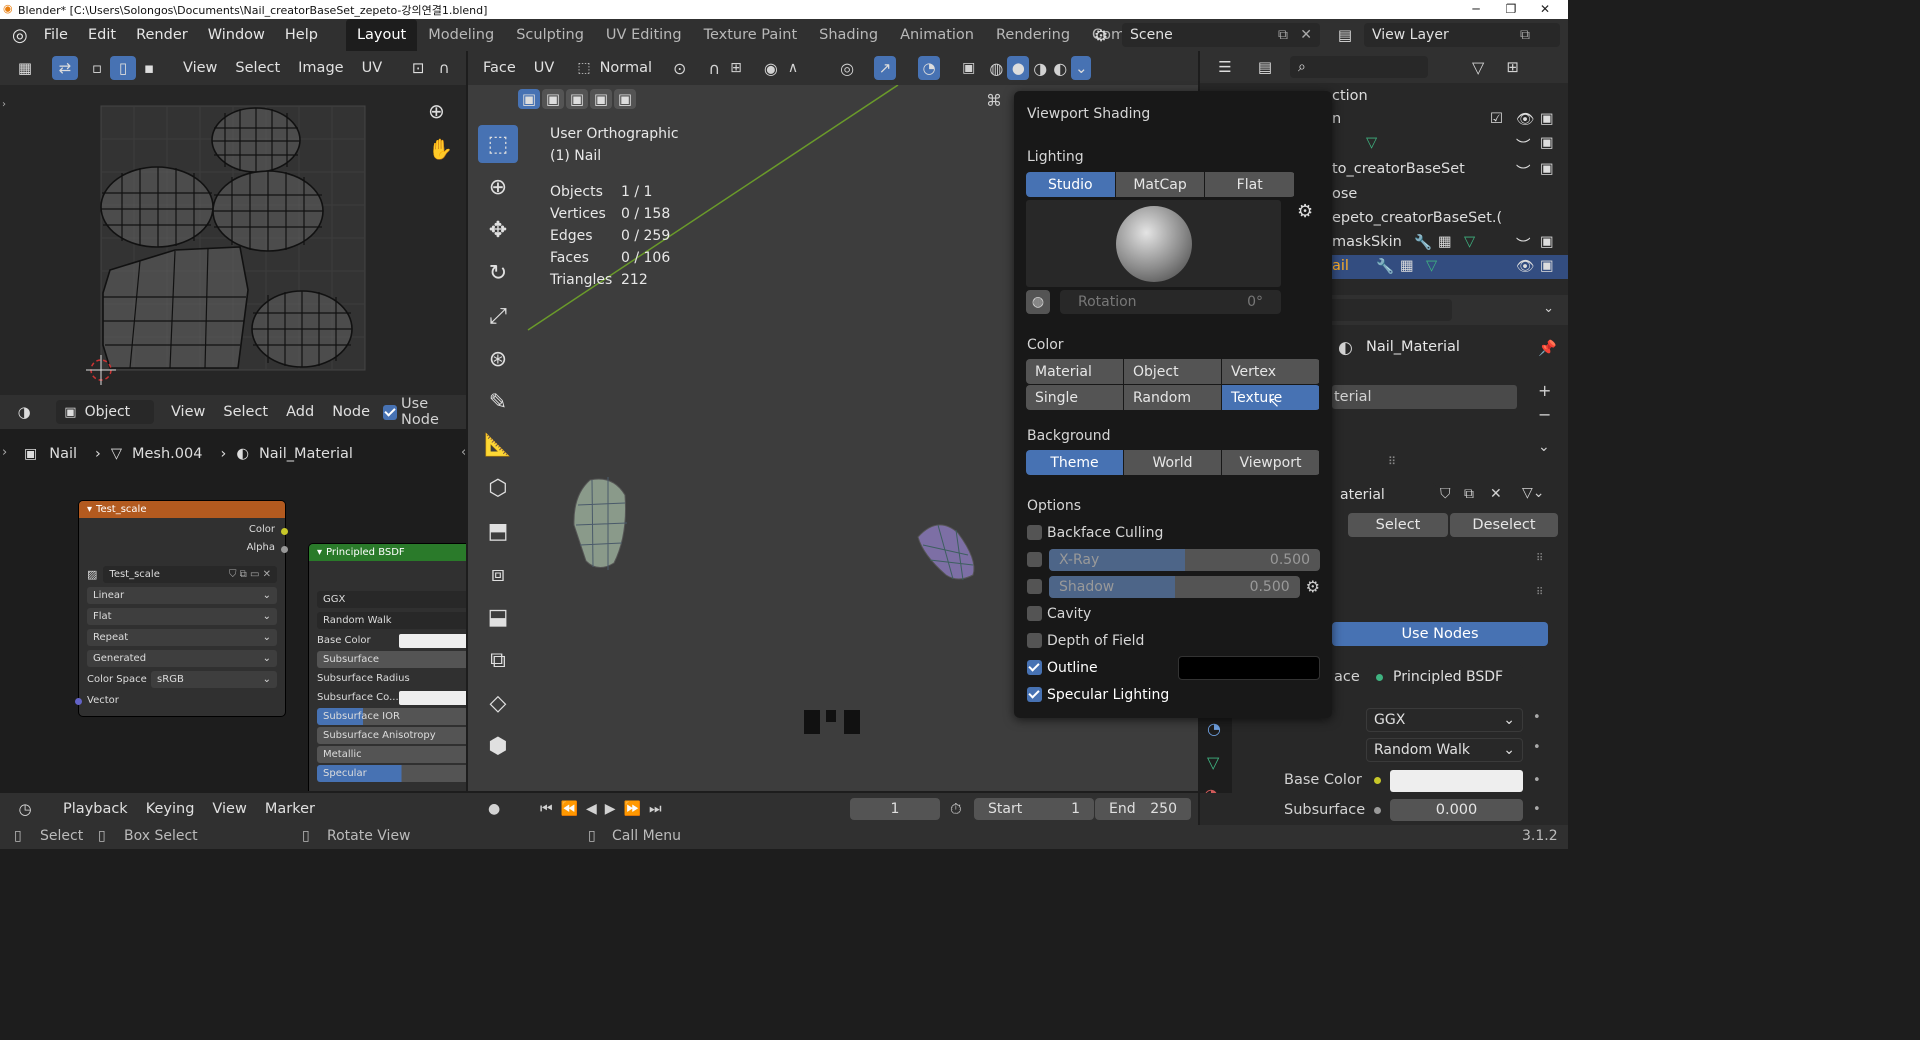 This screenshot has width=1920, height=1040. What do you see at coordinates (463, 452) in the screenshot?
I see `sidebar-toggle-icon: ‹` at bounding box center [463, 452].